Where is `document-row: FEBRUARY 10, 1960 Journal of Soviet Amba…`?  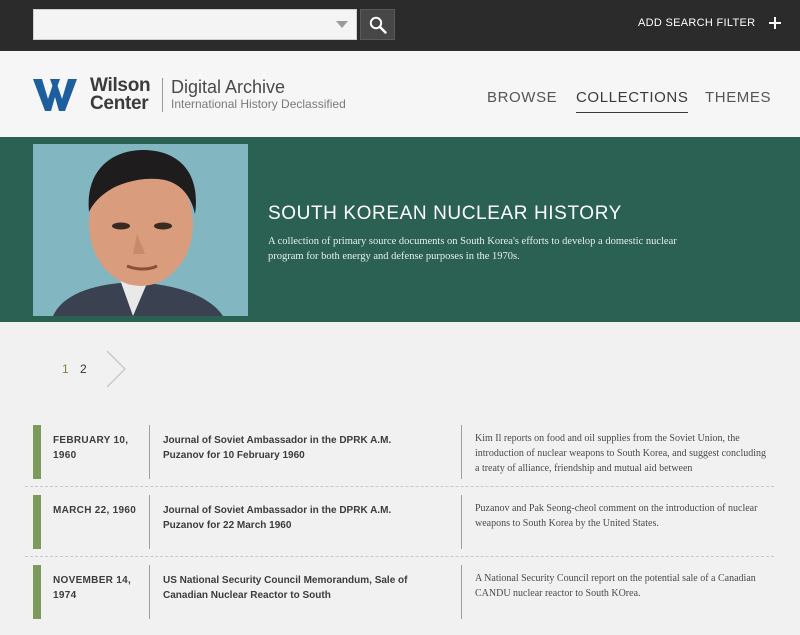
document-row: FEBRUARY 10, 1960 Journal of Soviet Amba… is located at coordinates (399, 460).